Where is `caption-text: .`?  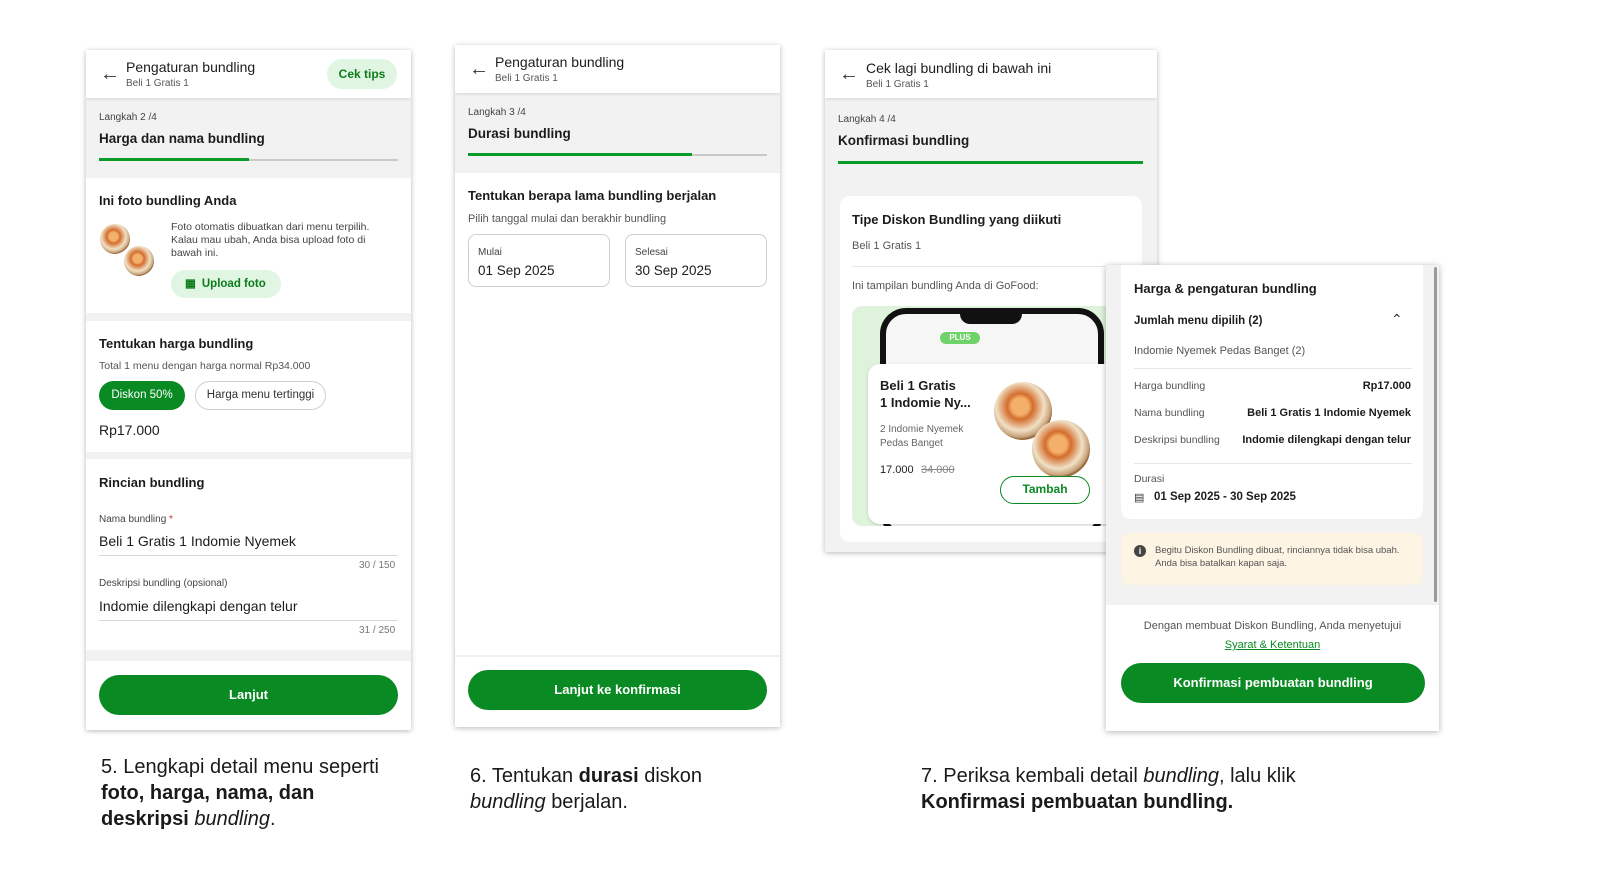
caption-text: . is located at coordinates (273, 819).